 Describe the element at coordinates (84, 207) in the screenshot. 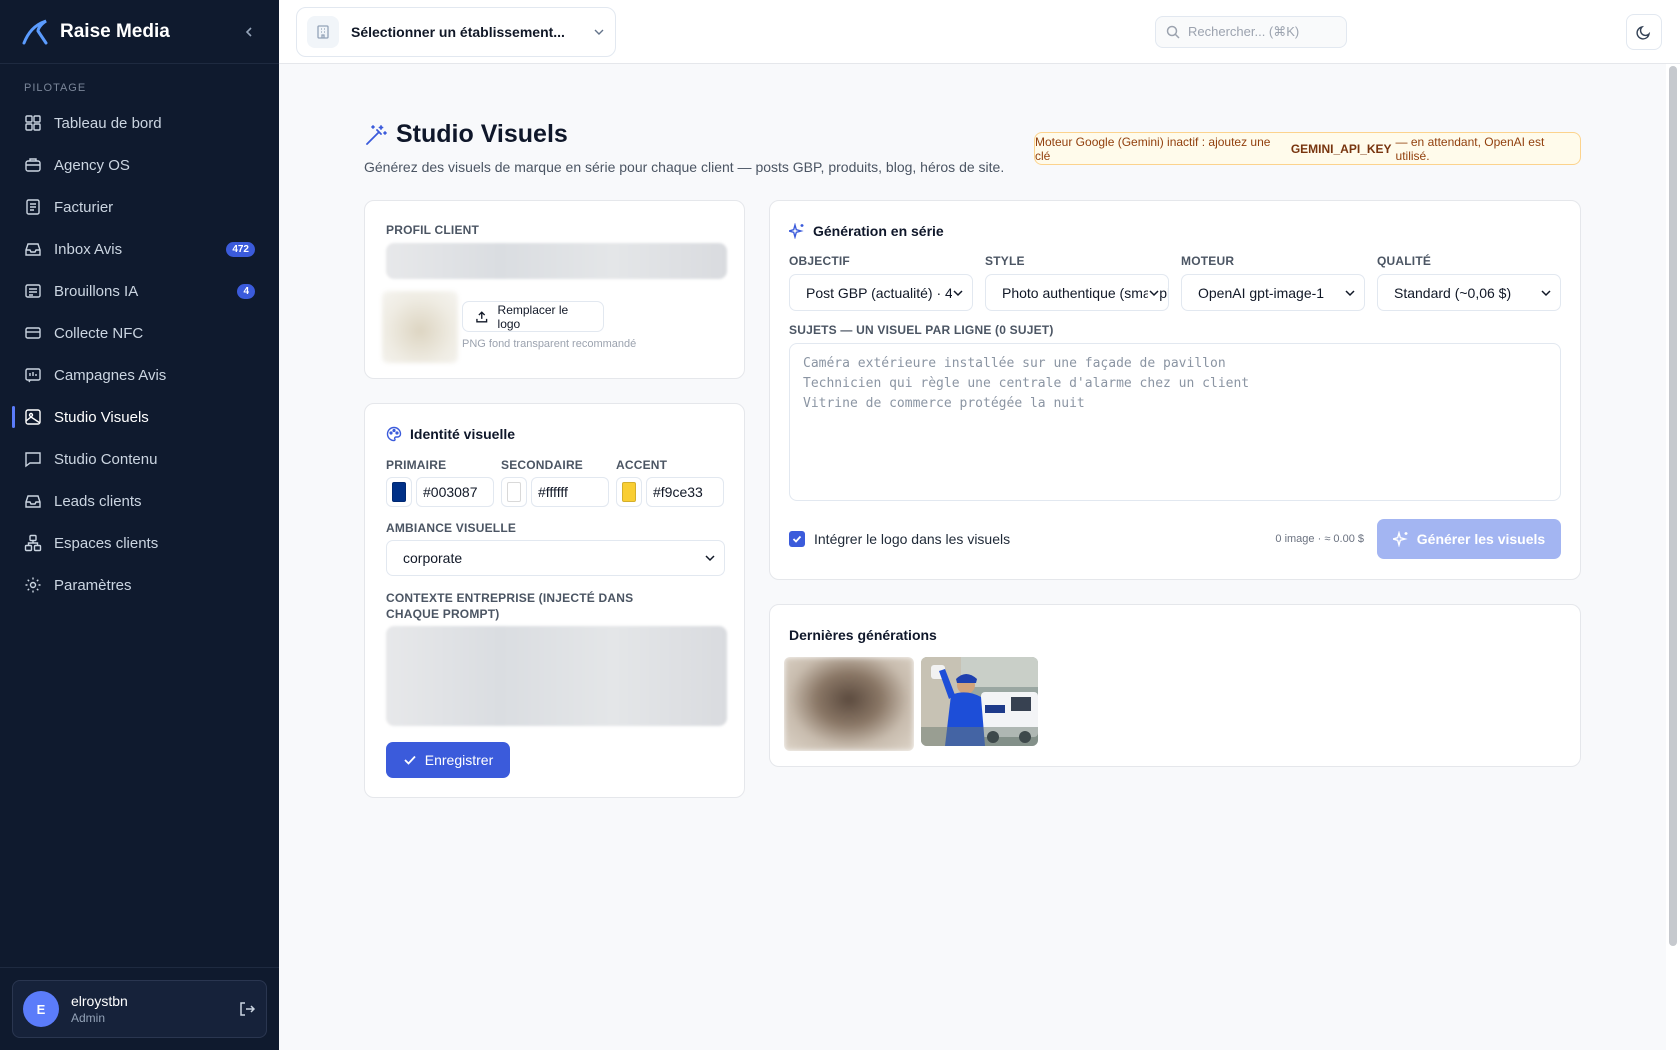

I see `sidebar-item-label: Facturier` at that location.